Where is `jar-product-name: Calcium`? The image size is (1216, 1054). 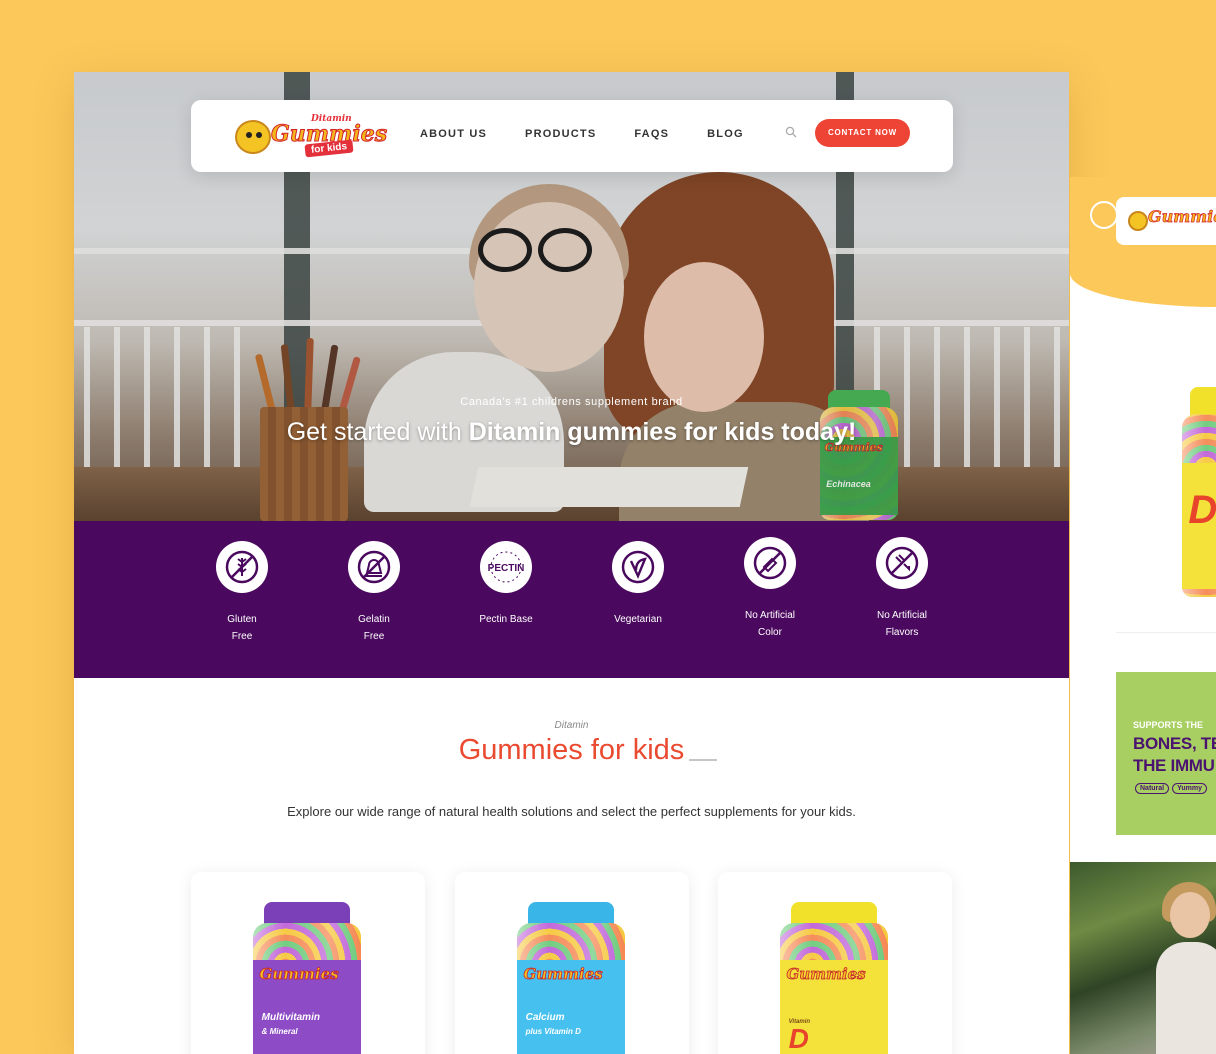 jar-product-name: Calcium is located at coordinates (545, 1018).